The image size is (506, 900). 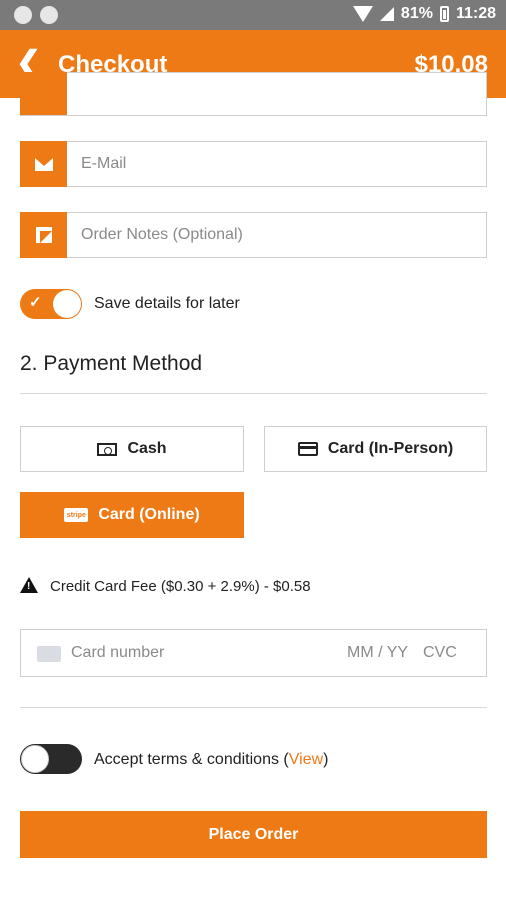 What do you see at coordinates (253, 164) in the screenshot?
I see `email-field: E-Mail` at bounding box center [253, 164].